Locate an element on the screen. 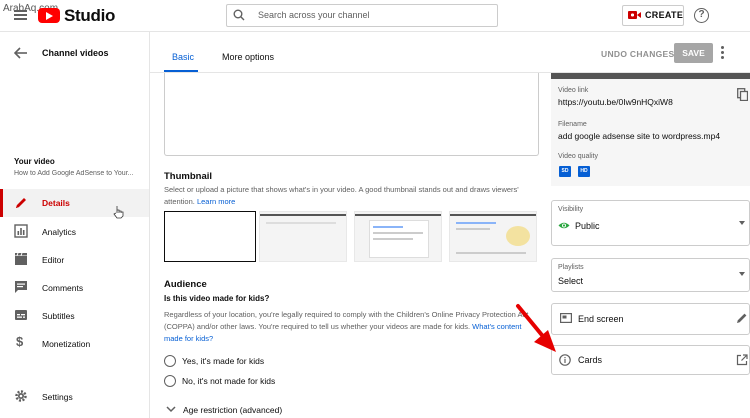  chevron-down-icon is located at coordinates (171, 409).